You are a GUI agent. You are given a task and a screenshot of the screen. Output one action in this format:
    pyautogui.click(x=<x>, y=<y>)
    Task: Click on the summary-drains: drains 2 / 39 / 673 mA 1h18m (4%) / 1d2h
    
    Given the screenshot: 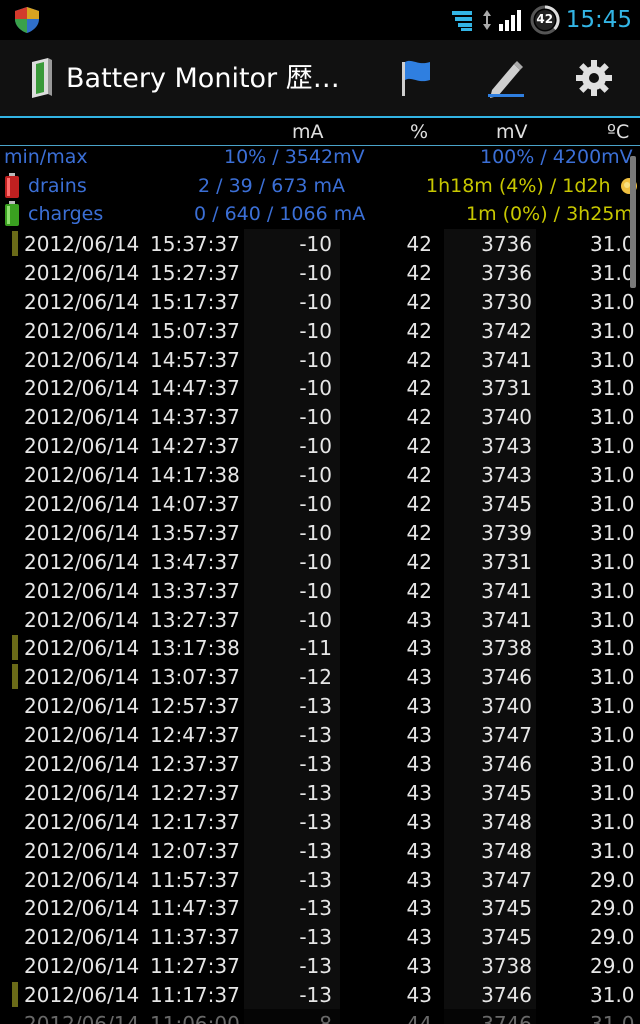 What is the action you would take?
    pyautogui.click(x=320, y=186)
    